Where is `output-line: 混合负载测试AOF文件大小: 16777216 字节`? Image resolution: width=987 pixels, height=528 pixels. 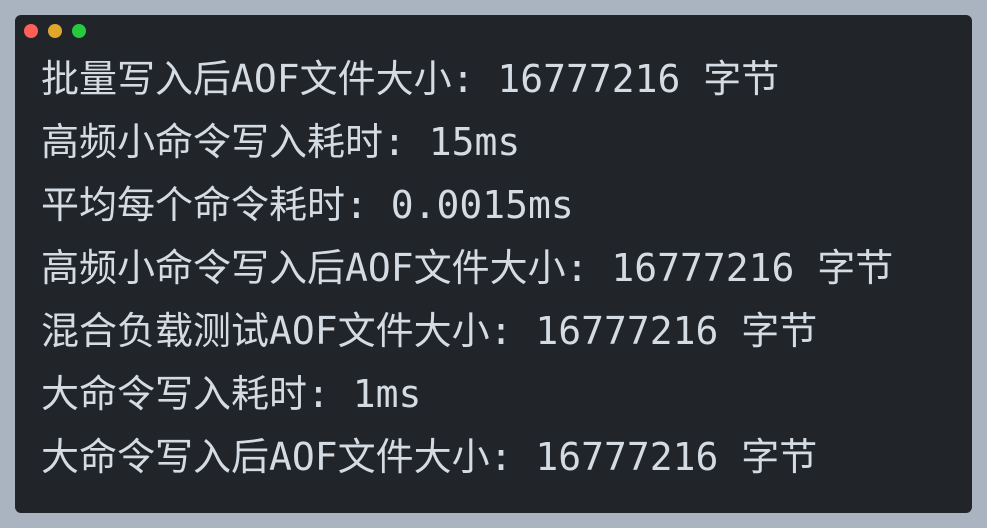 output-line: 混合负载测试AOF文件大小: 16777216 字节 is located at coordinates (429, 331).